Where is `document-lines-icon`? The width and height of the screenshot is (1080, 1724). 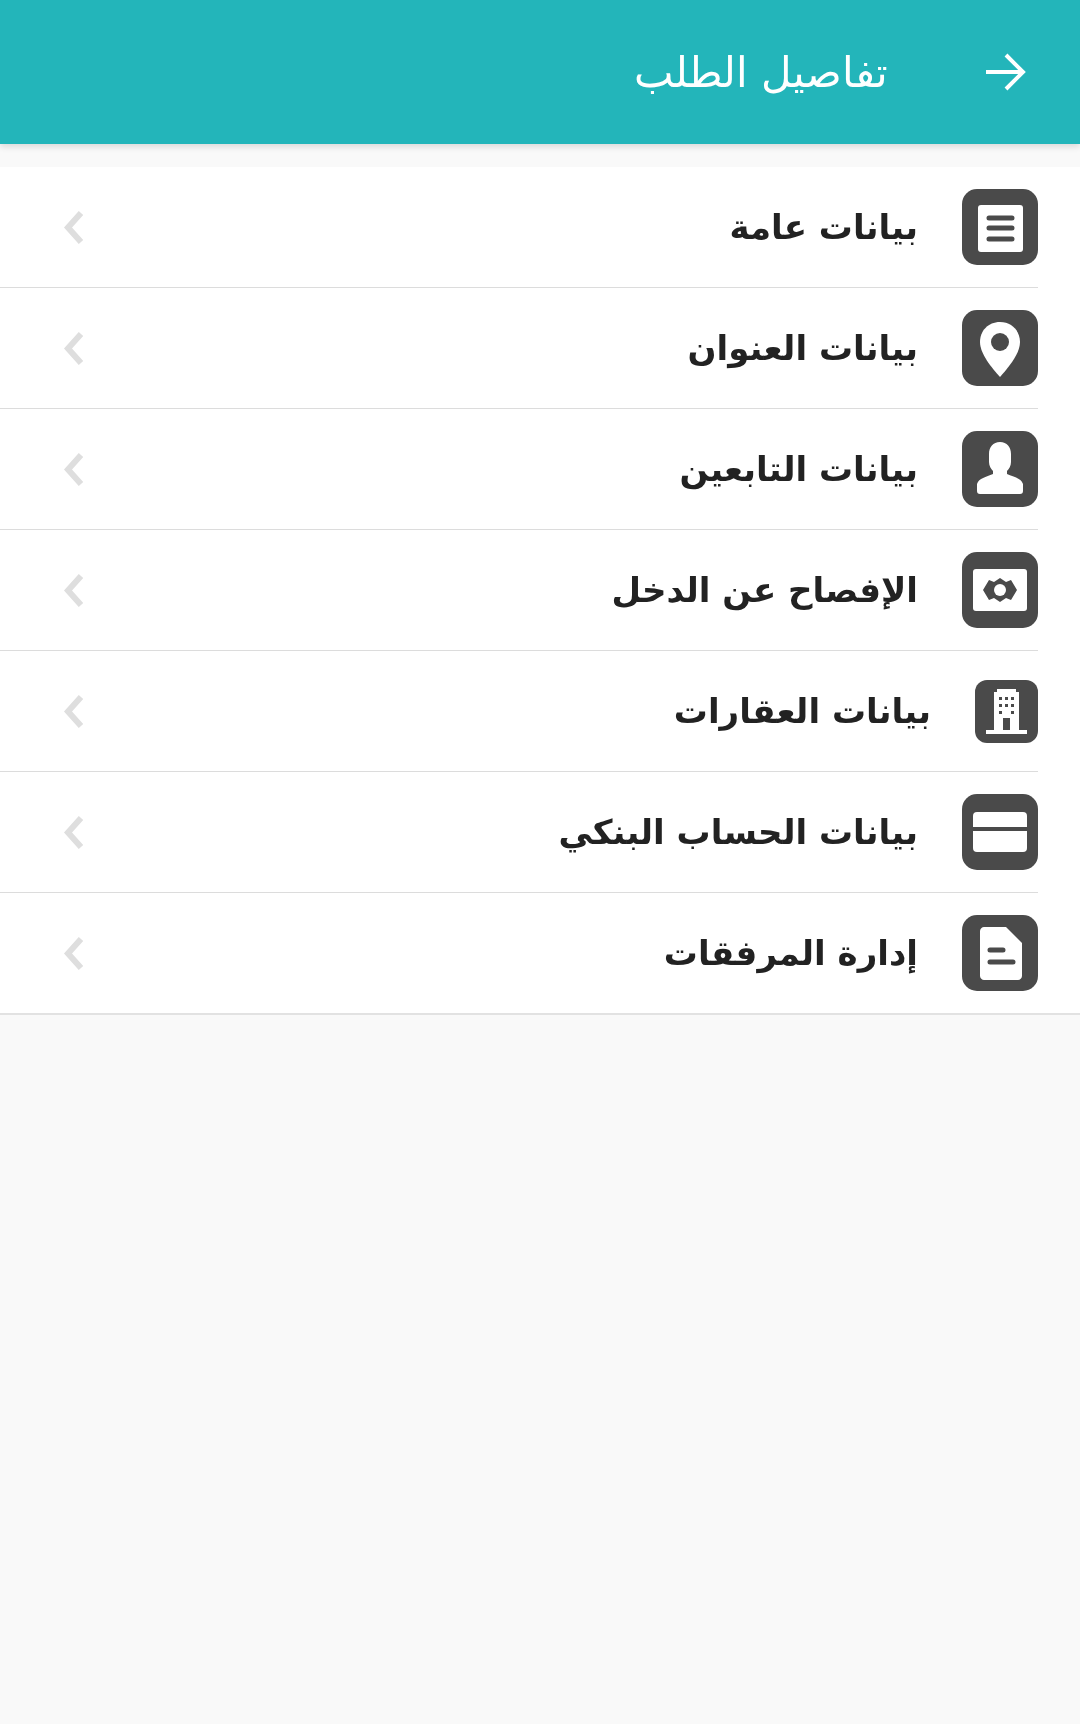 document-lines-icon is located at coordinates (1000, 227).